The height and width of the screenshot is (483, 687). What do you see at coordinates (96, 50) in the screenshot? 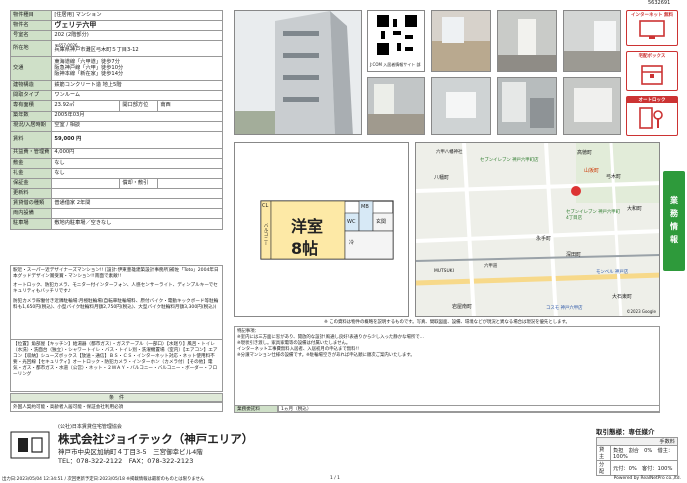
I see `address-value: 兵庫県神戸市灘区弓木町５丁目3-12` at bounding box center [96, 50].